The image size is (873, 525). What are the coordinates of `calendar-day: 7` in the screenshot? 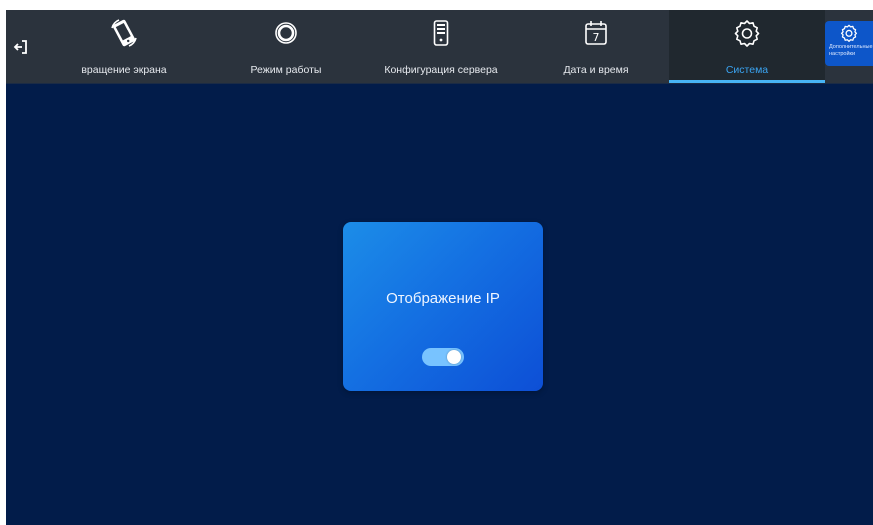 It's located at (596, 37).